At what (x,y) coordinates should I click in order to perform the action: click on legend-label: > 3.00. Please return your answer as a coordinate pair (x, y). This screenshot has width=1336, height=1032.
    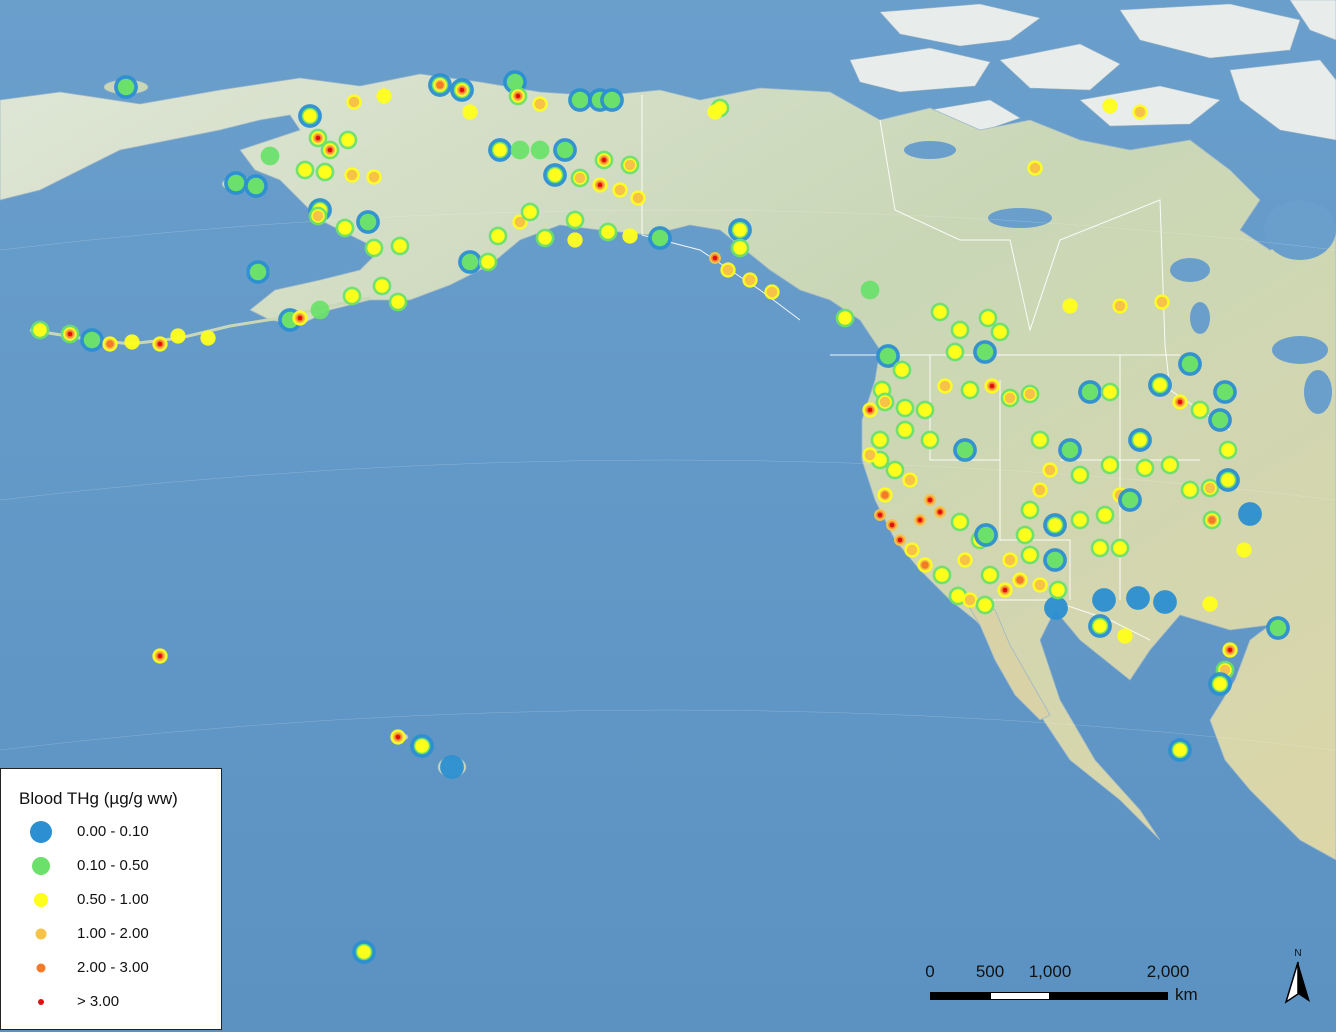
    Looking at the image, I should click on (98, 1001).